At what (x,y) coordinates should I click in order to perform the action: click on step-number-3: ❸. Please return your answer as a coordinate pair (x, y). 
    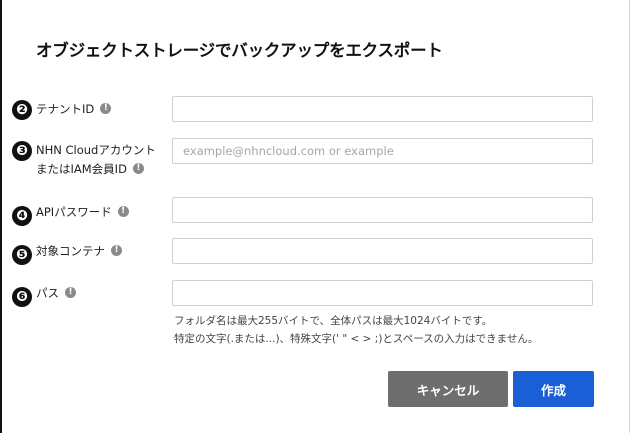
    Looking at the image, I should click on (22, 151).